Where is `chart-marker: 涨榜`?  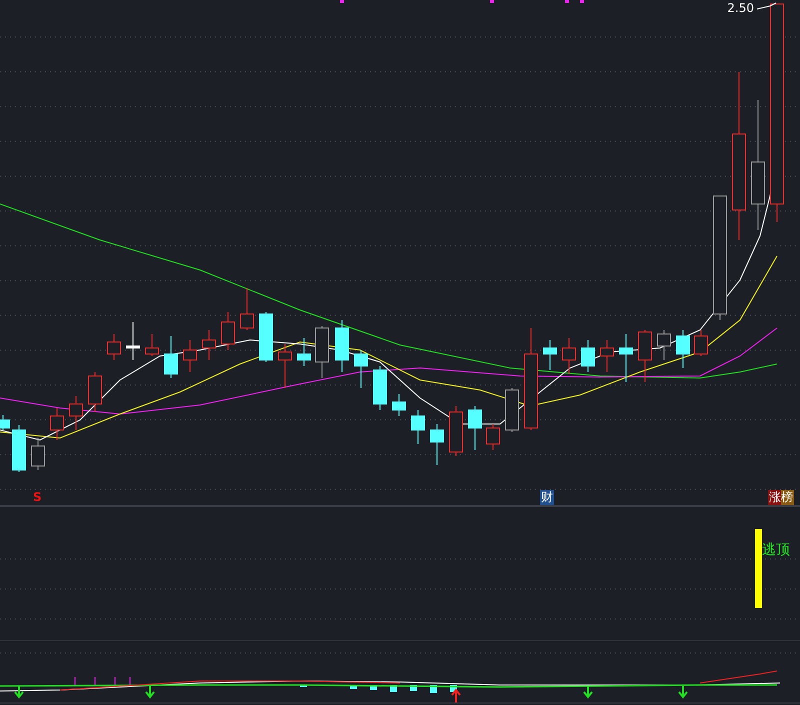
chart-marker: 涨榜 is located at coordinates (781, 497).